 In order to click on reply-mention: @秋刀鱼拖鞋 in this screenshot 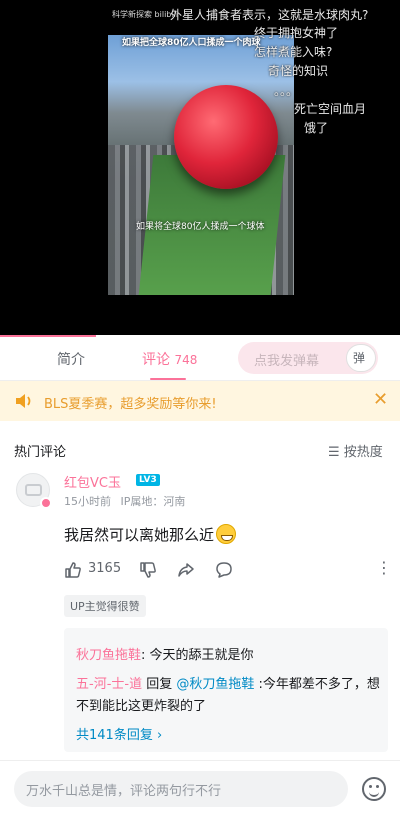, I will do `click(215, 684)`.